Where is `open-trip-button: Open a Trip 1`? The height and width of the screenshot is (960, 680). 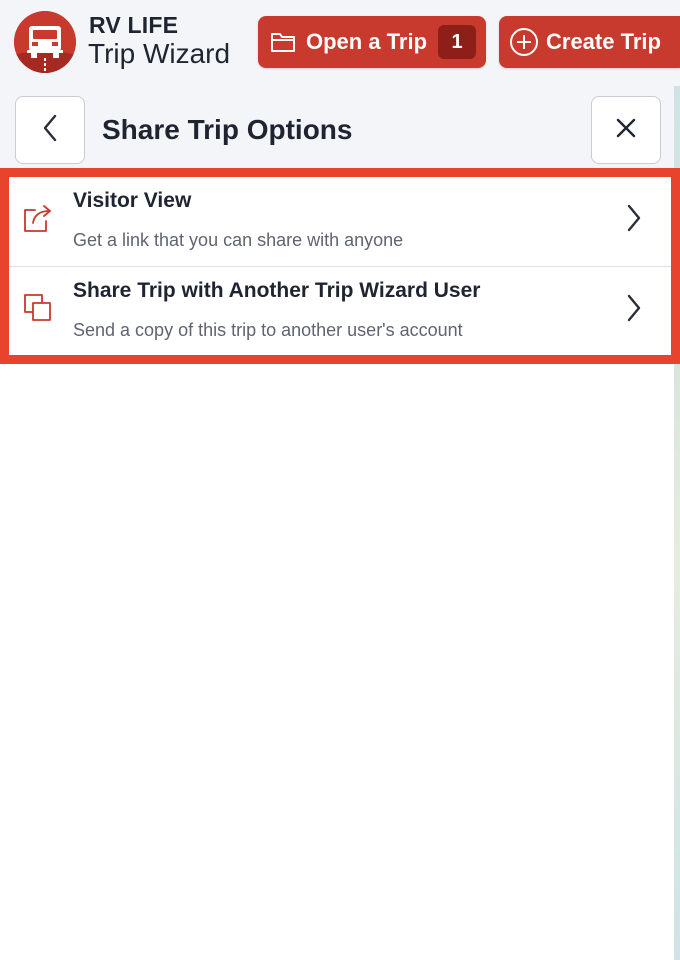
open-trip-button: Open a Trip 1 is located at coordinates (372, 42).